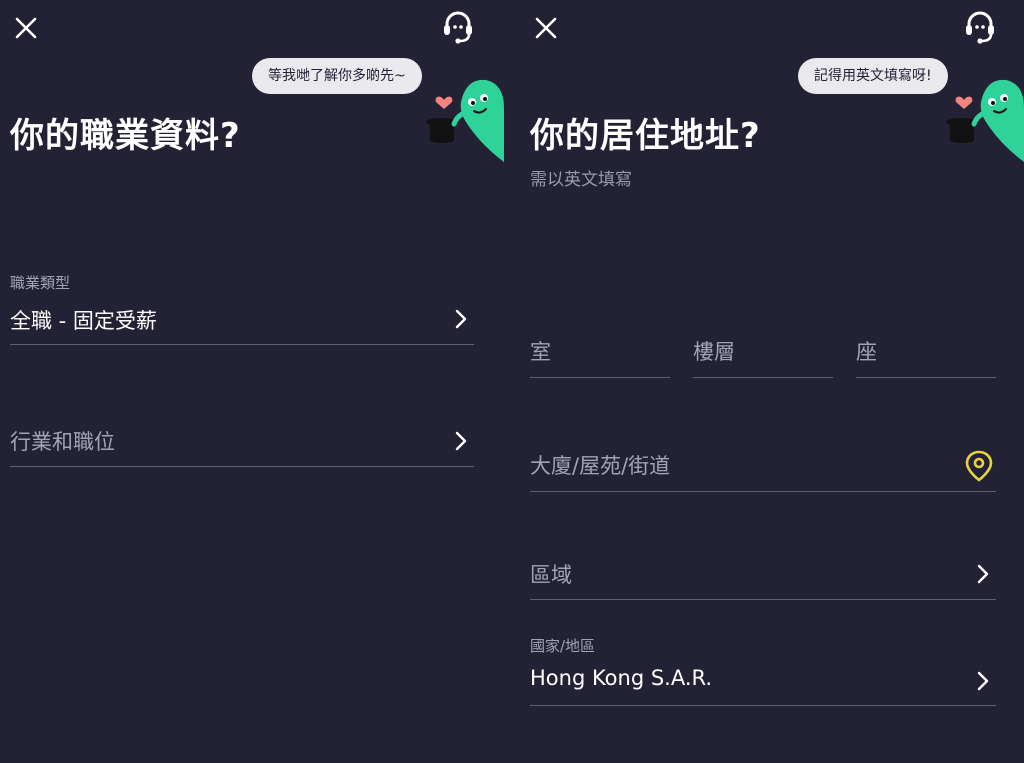 This screenshot has height=763, width=1024. I want to click on flat-placeholder: 室, so click(540, 352).